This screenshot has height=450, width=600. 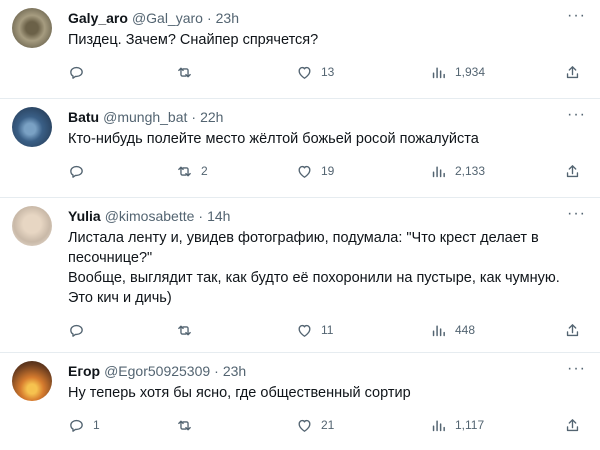 I want to click on tweet-header: Егор @Egor50925309 · 23h, so click(x=328, y=371).